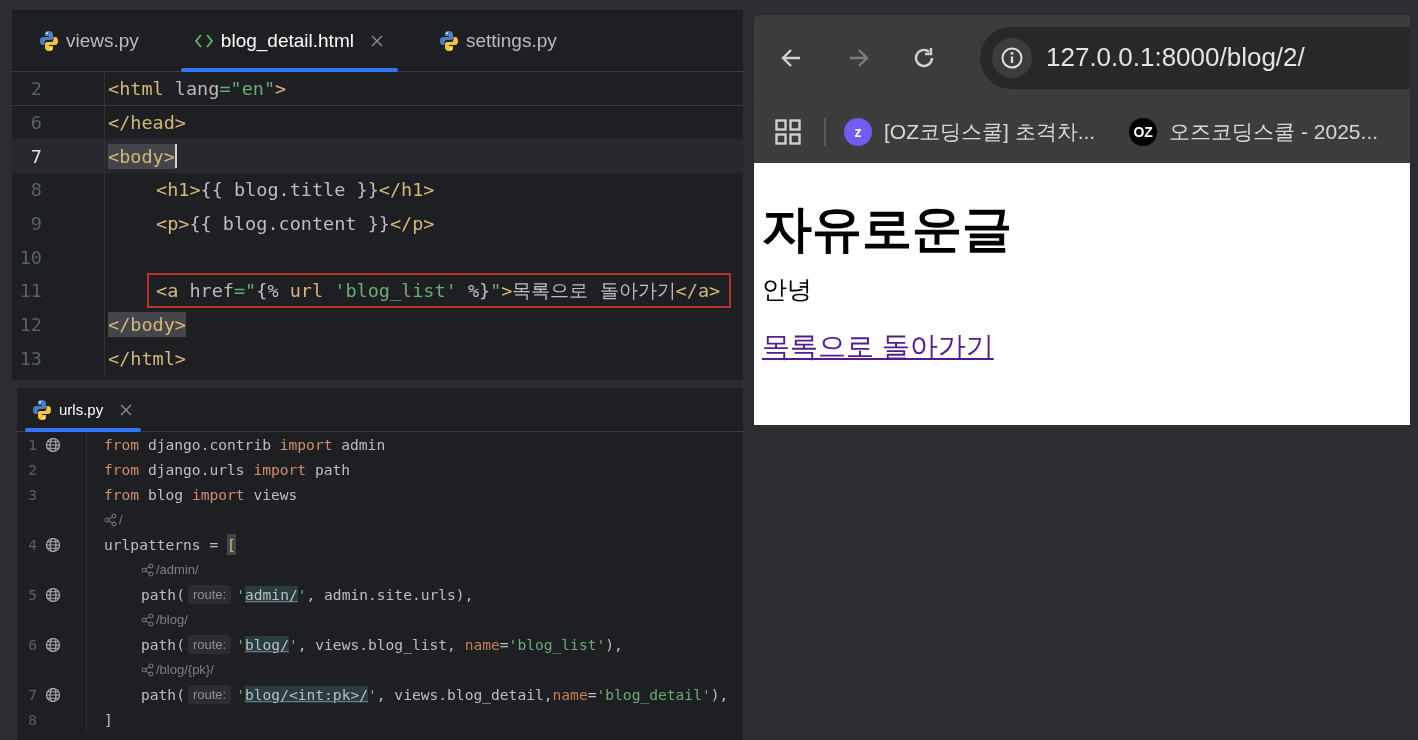 The height and width of the screenshot is (740, 1418). I want to click on code-text: </html>, so click(147, 358).